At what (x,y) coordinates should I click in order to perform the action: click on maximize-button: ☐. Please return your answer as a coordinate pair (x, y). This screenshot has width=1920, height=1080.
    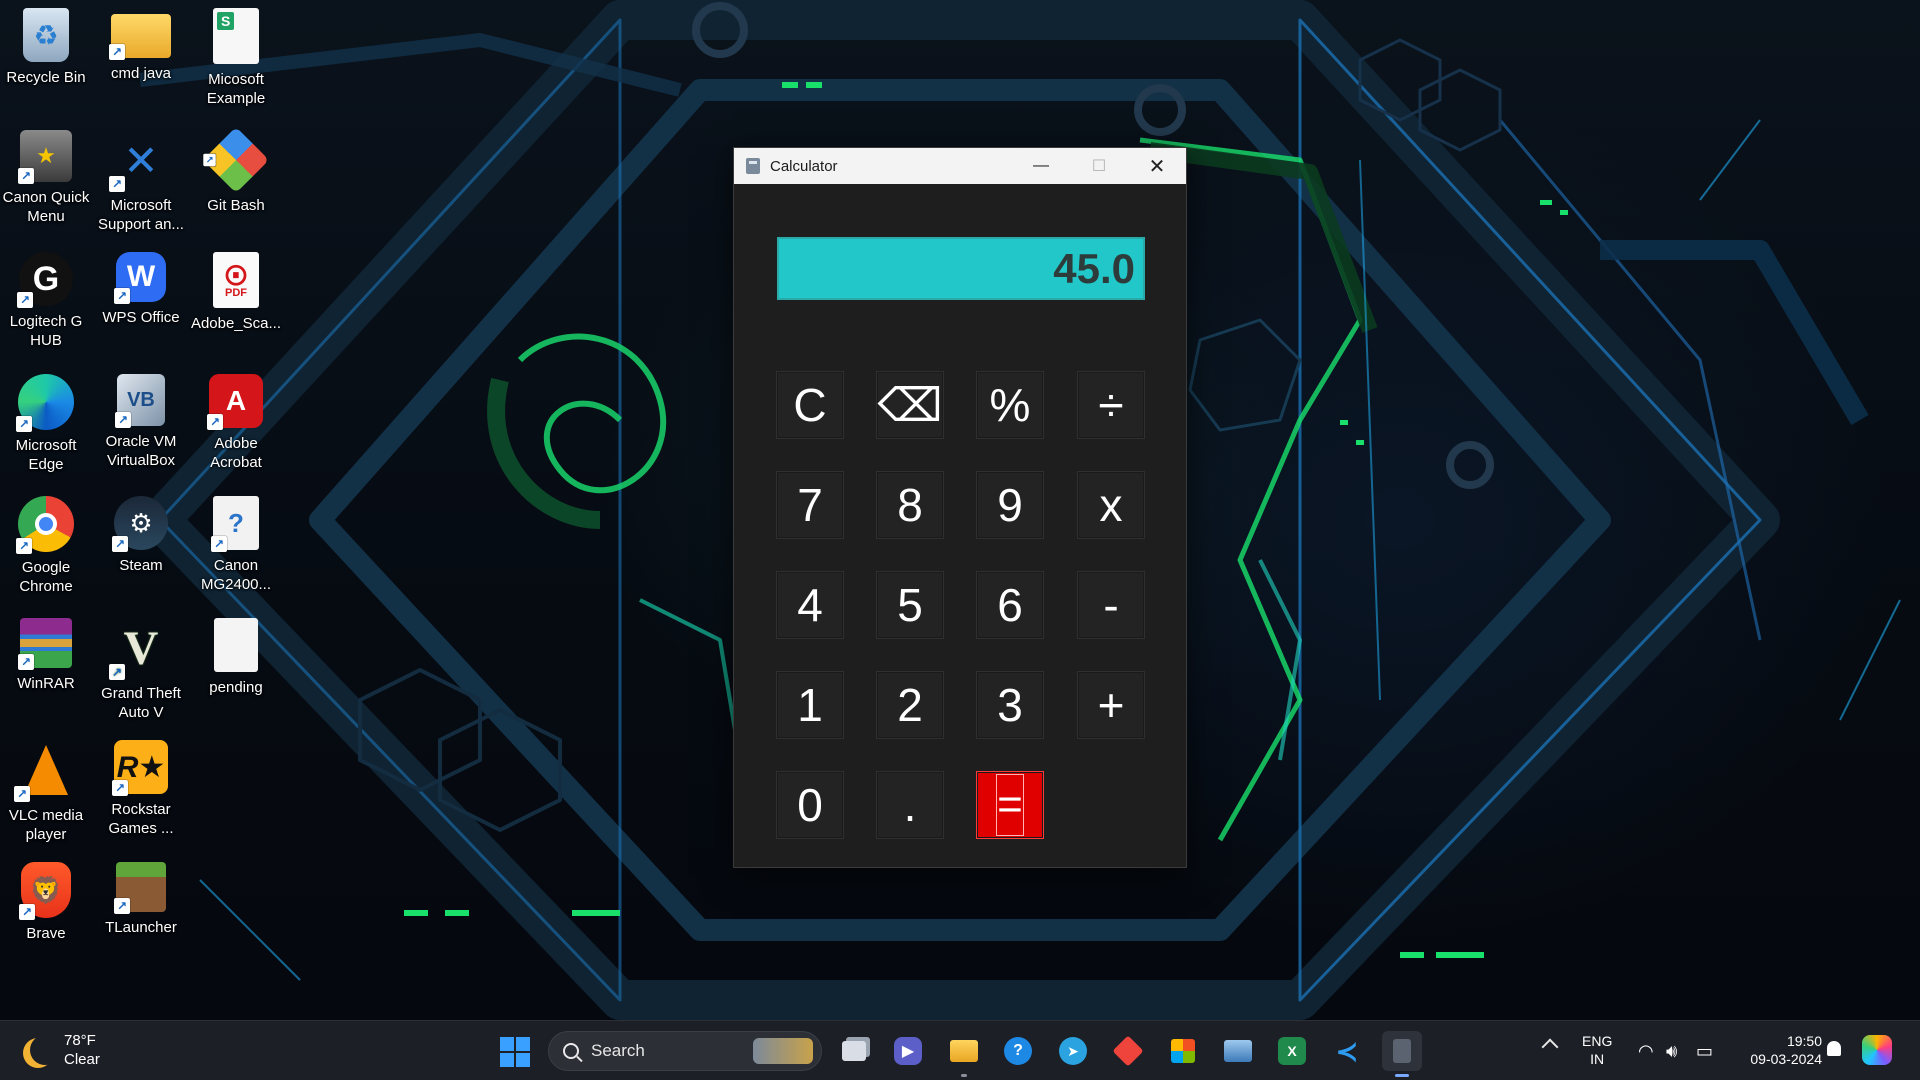
    Looking at the image, I should click on (1099, 166).